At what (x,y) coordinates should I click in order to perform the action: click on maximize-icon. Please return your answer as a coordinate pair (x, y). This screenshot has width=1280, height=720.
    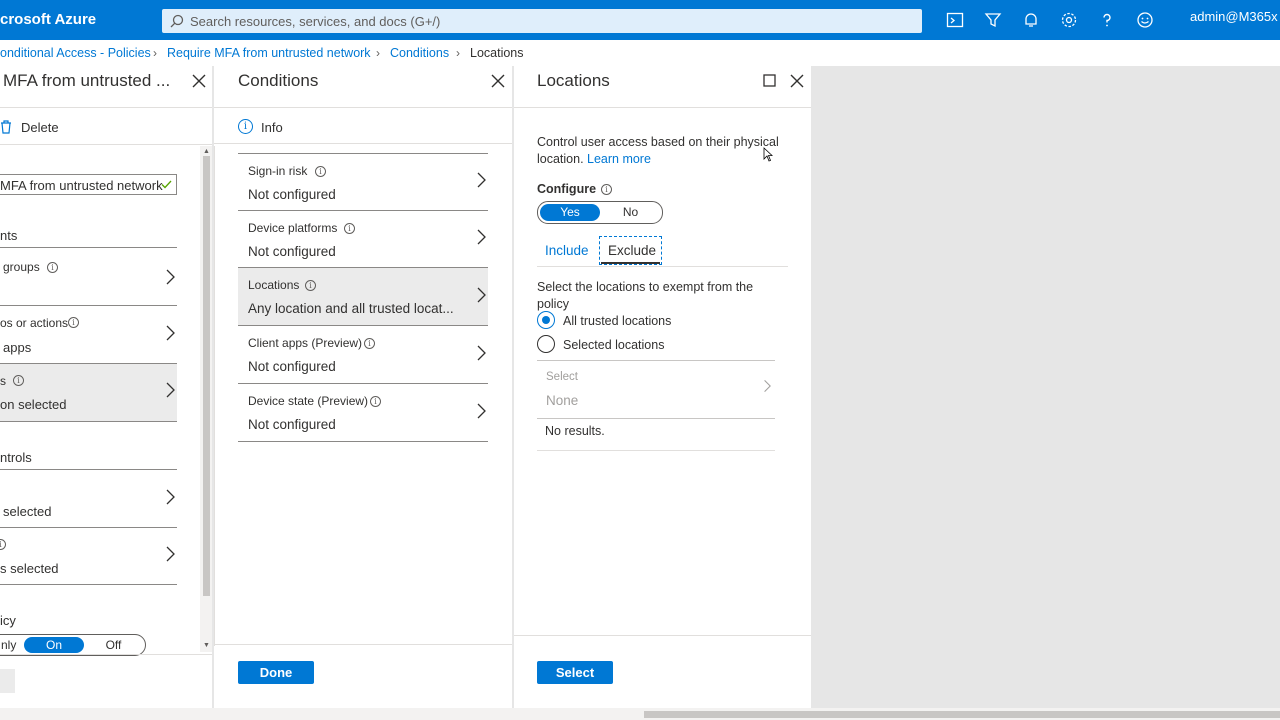
    Looking at the image, I should click on (769, 80).